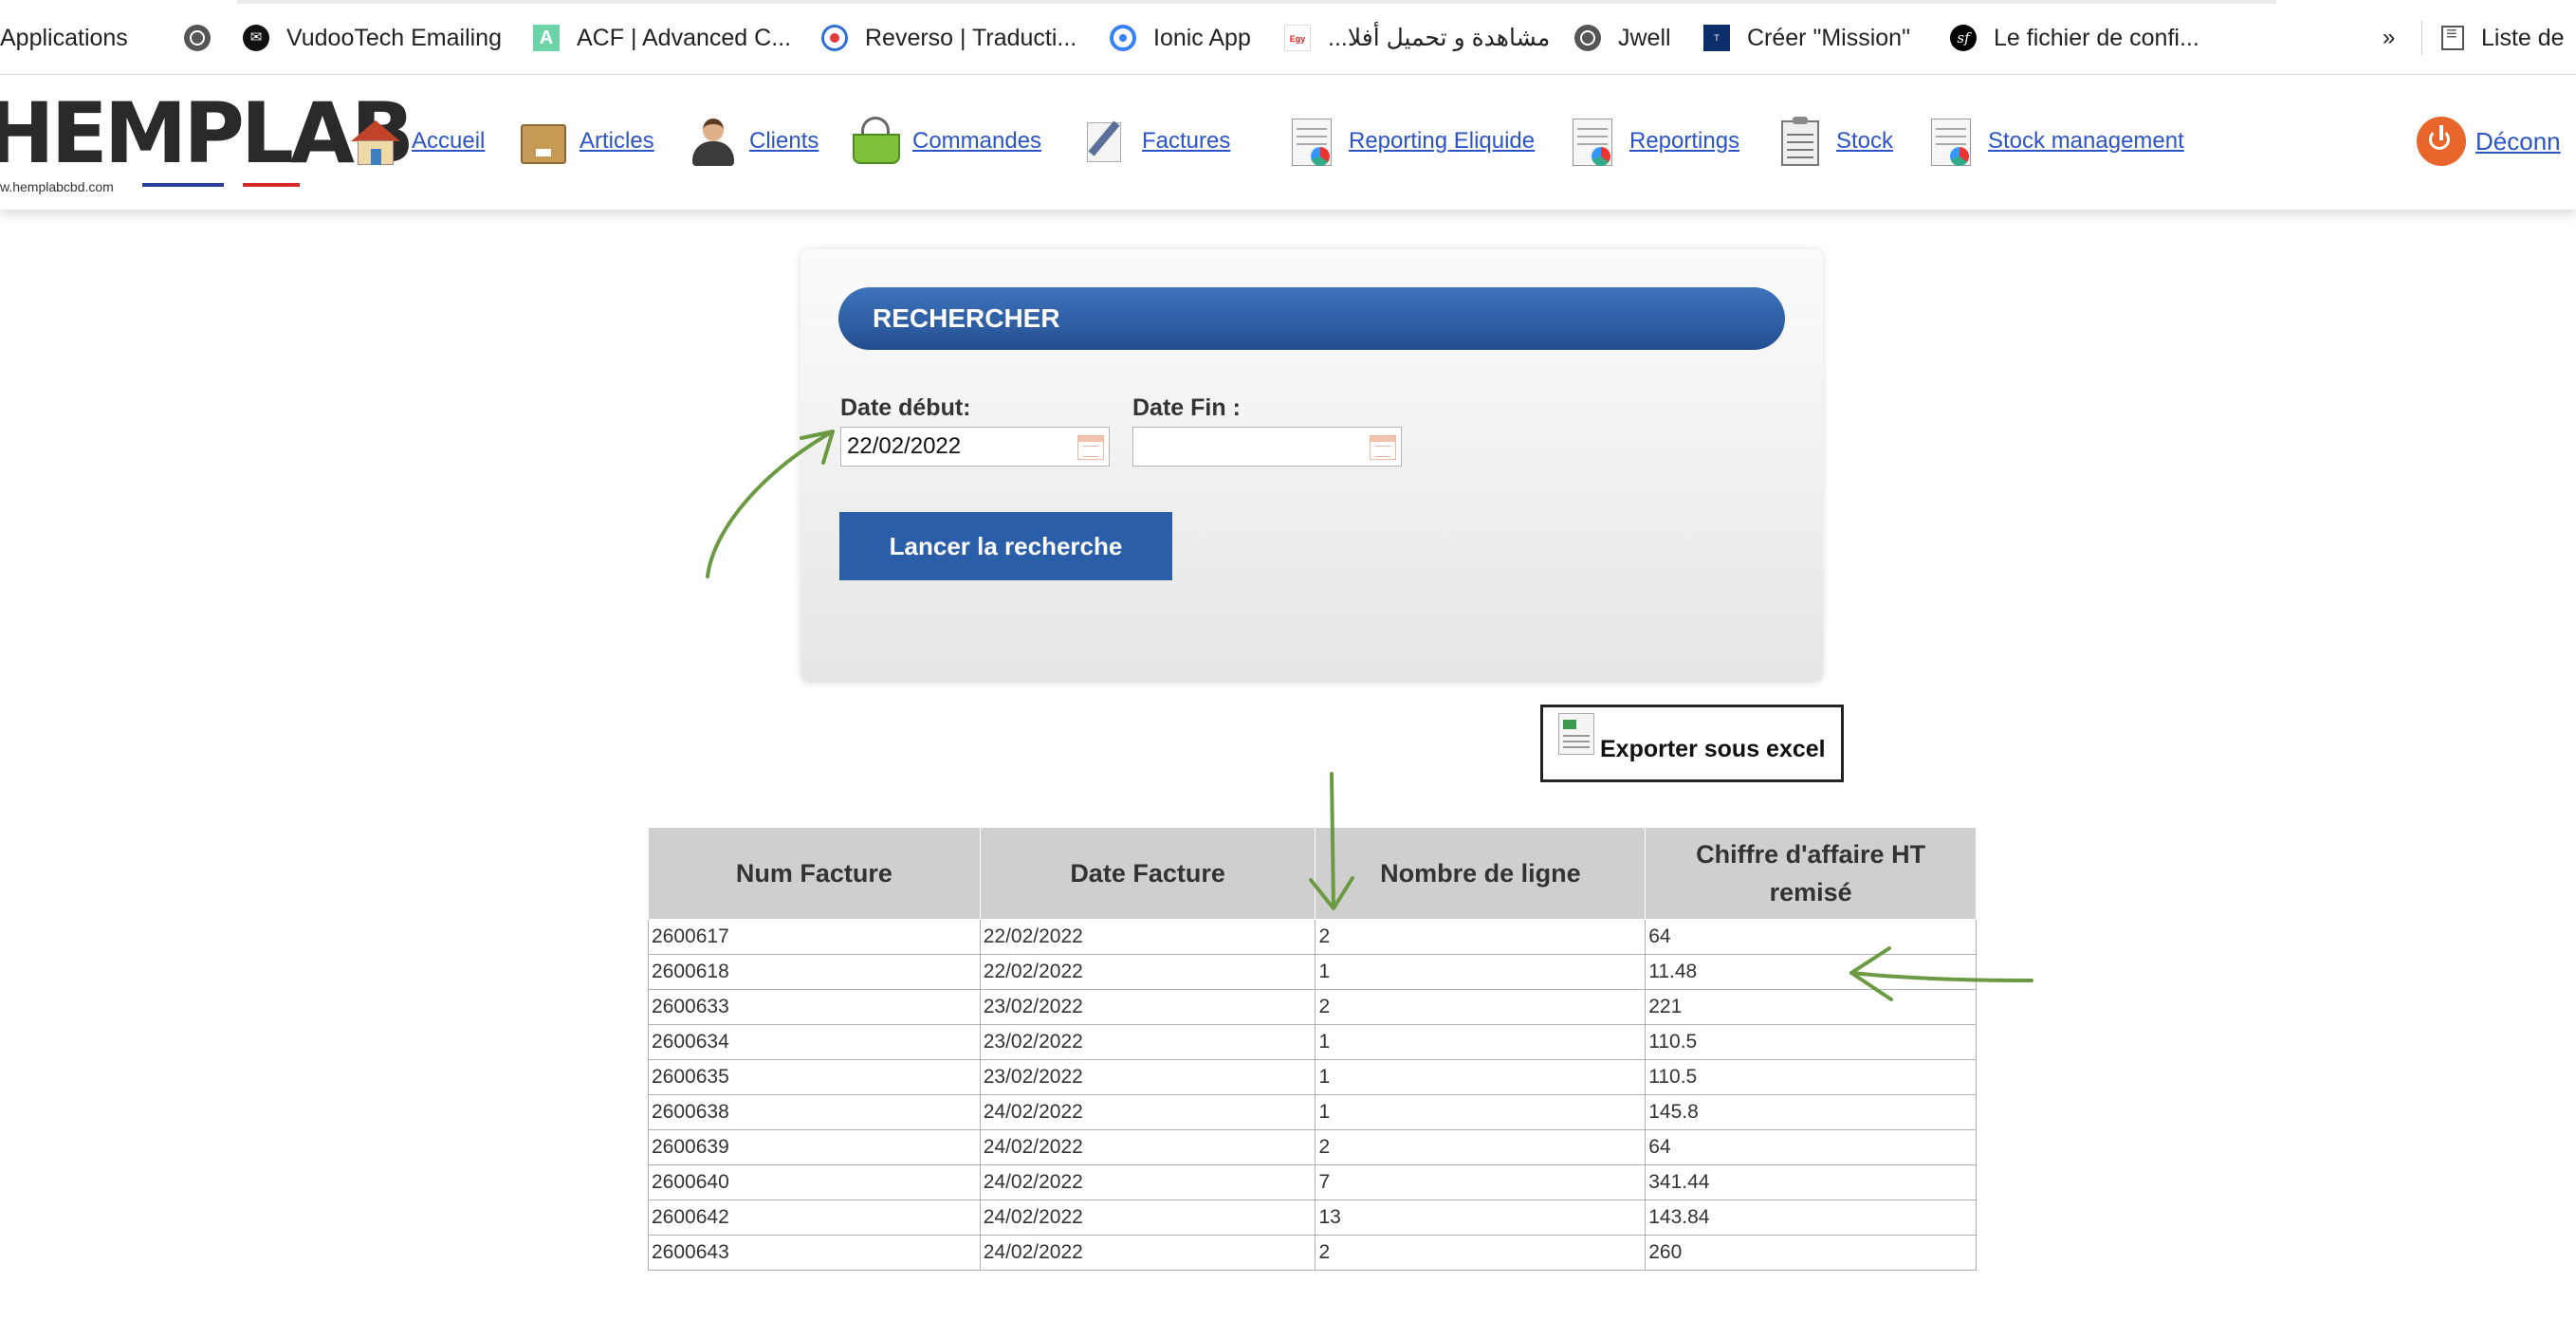 Image resolution: width=2576 pixels, height=1337 pixels. I want to click on bookmark-vudootech: ✉ VudooTech Emailing, so click(372, 38).